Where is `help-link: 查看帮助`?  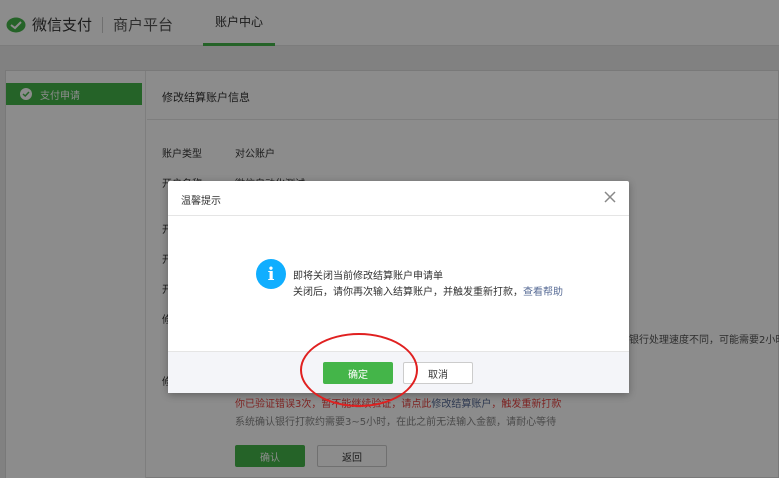 help-link: 查看帮助 is located at coordinates (543, 292).